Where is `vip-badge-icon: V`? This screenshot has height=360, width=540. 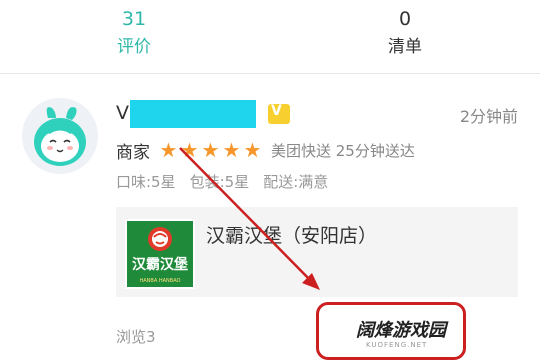
vip-badge-icon: V is located at coordinates (279, 113).